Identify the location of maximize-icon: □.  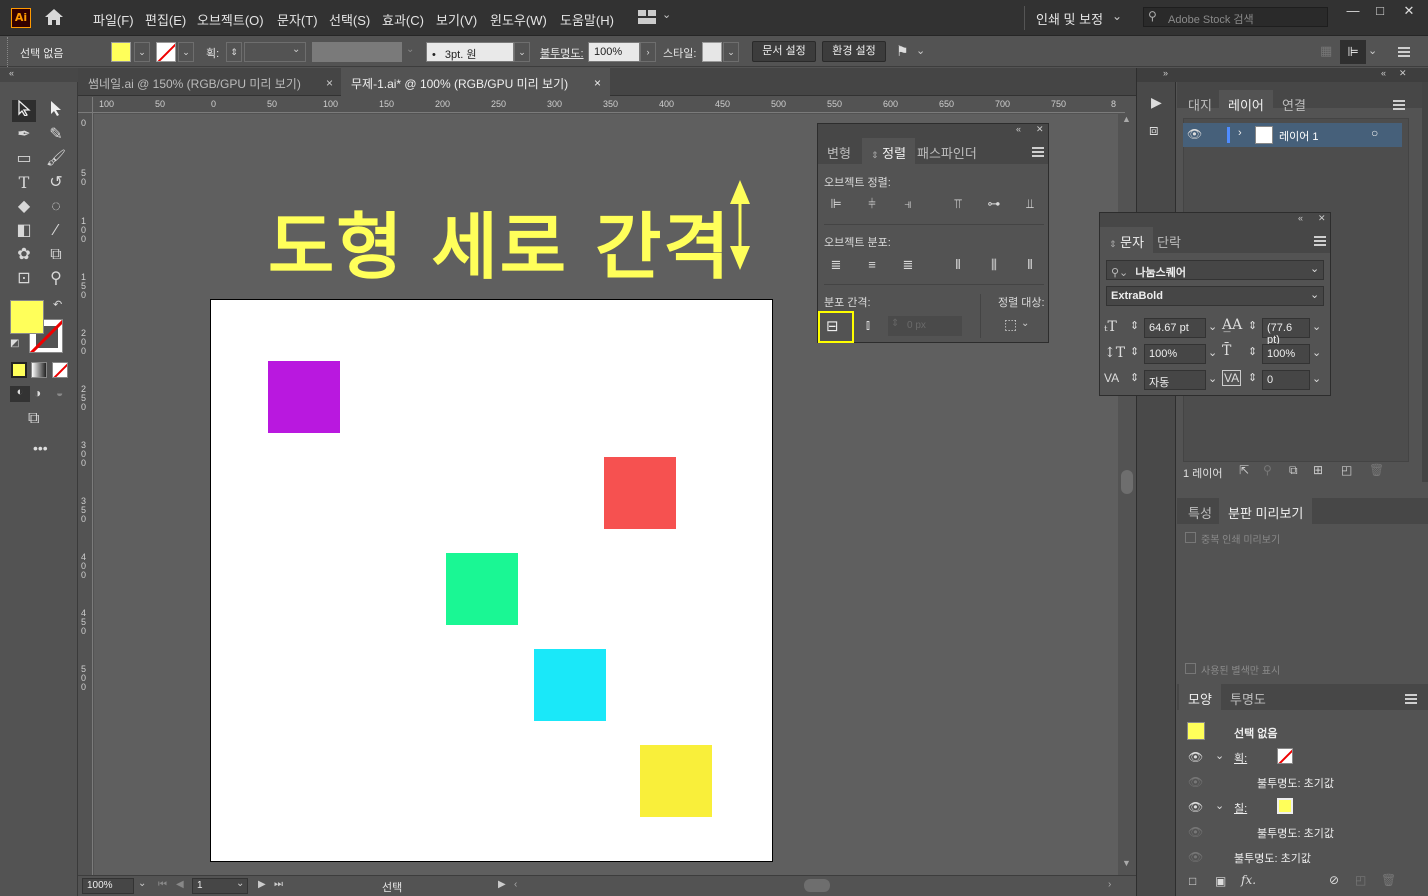
(1380, 12).